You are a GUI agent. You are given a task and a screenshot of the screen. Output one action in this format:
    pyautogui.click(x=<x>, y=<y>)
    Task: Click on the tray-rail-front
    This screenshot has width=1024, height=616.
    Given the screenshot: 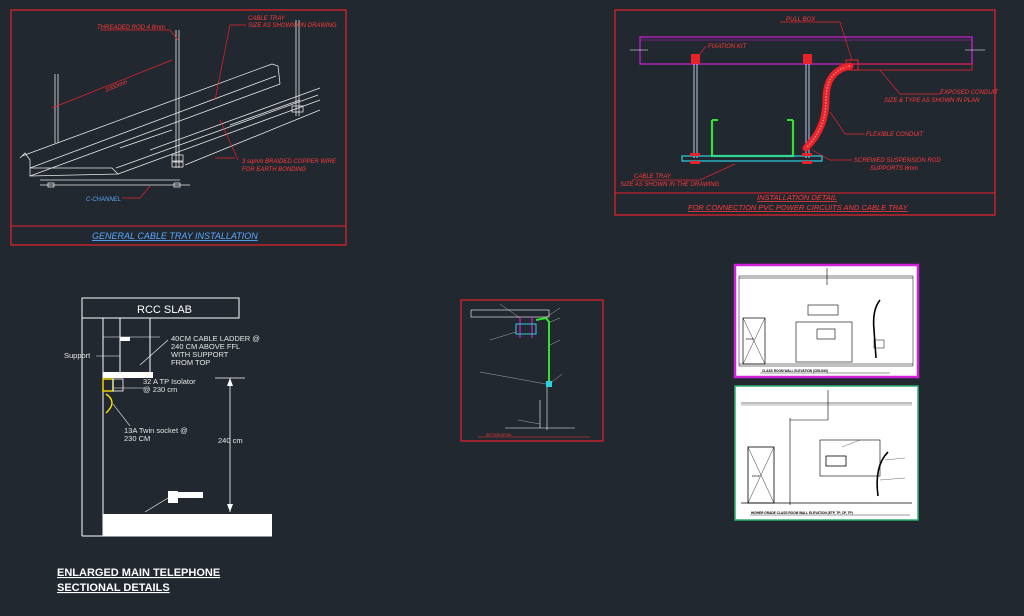 What is the action you would take?
    pyautogui.click(x=147, y=110)
    